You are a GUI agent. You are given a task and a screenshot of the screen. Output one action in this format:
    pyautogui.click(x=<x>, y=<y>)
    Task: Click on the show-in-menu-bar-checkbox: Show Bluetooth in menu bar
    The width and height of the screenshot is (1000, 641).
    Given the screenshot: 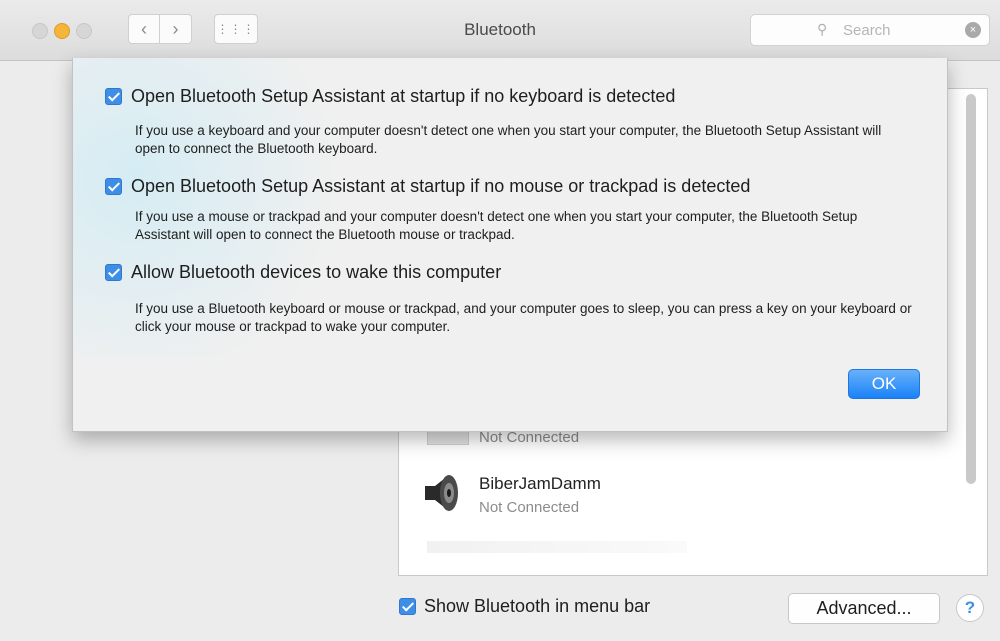 What is the action you would take?
    pyautogui.click(x=524, y=606)
    